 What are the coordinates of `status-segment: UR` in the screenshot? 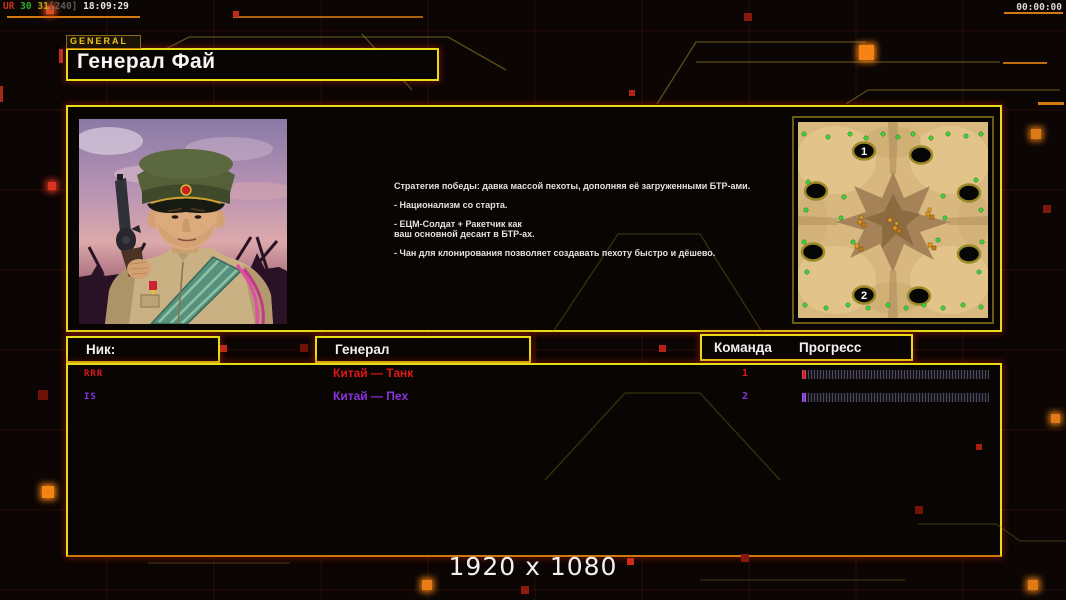 It's located at (9, 6).